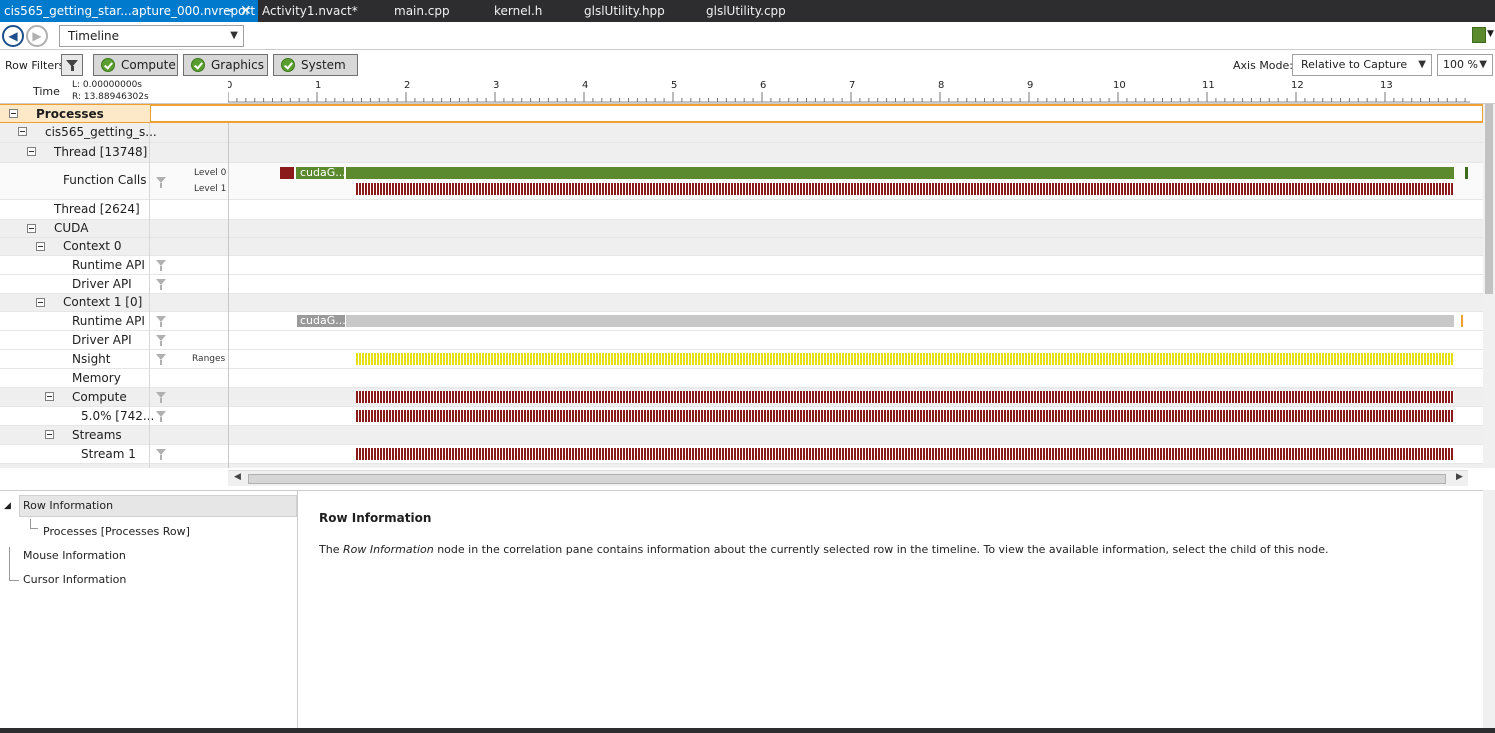 The image size is (1495, 733). Describe the element at coordinates (905, 189) in the screenshot. I see `level1-calls-bar` at that location.